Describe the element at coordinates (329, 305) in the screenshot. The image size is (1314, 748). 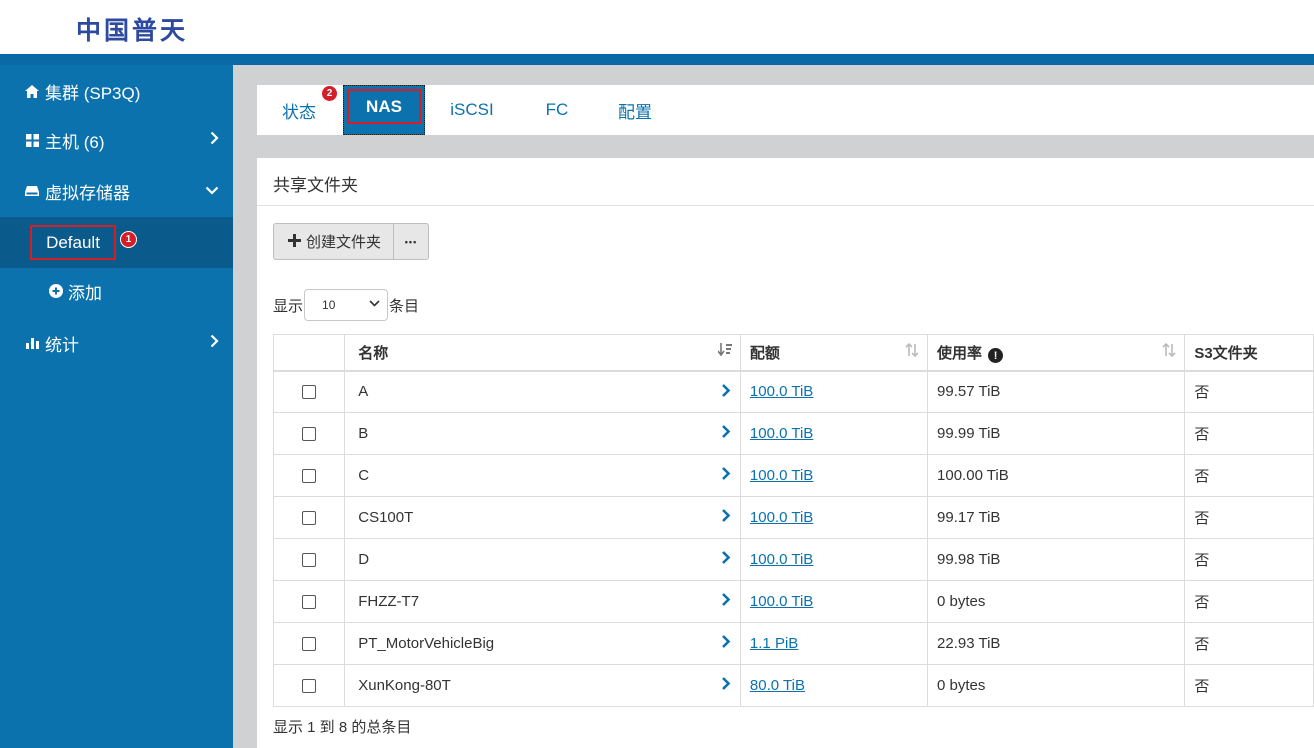
I see `page-length-value: 10` at that location.